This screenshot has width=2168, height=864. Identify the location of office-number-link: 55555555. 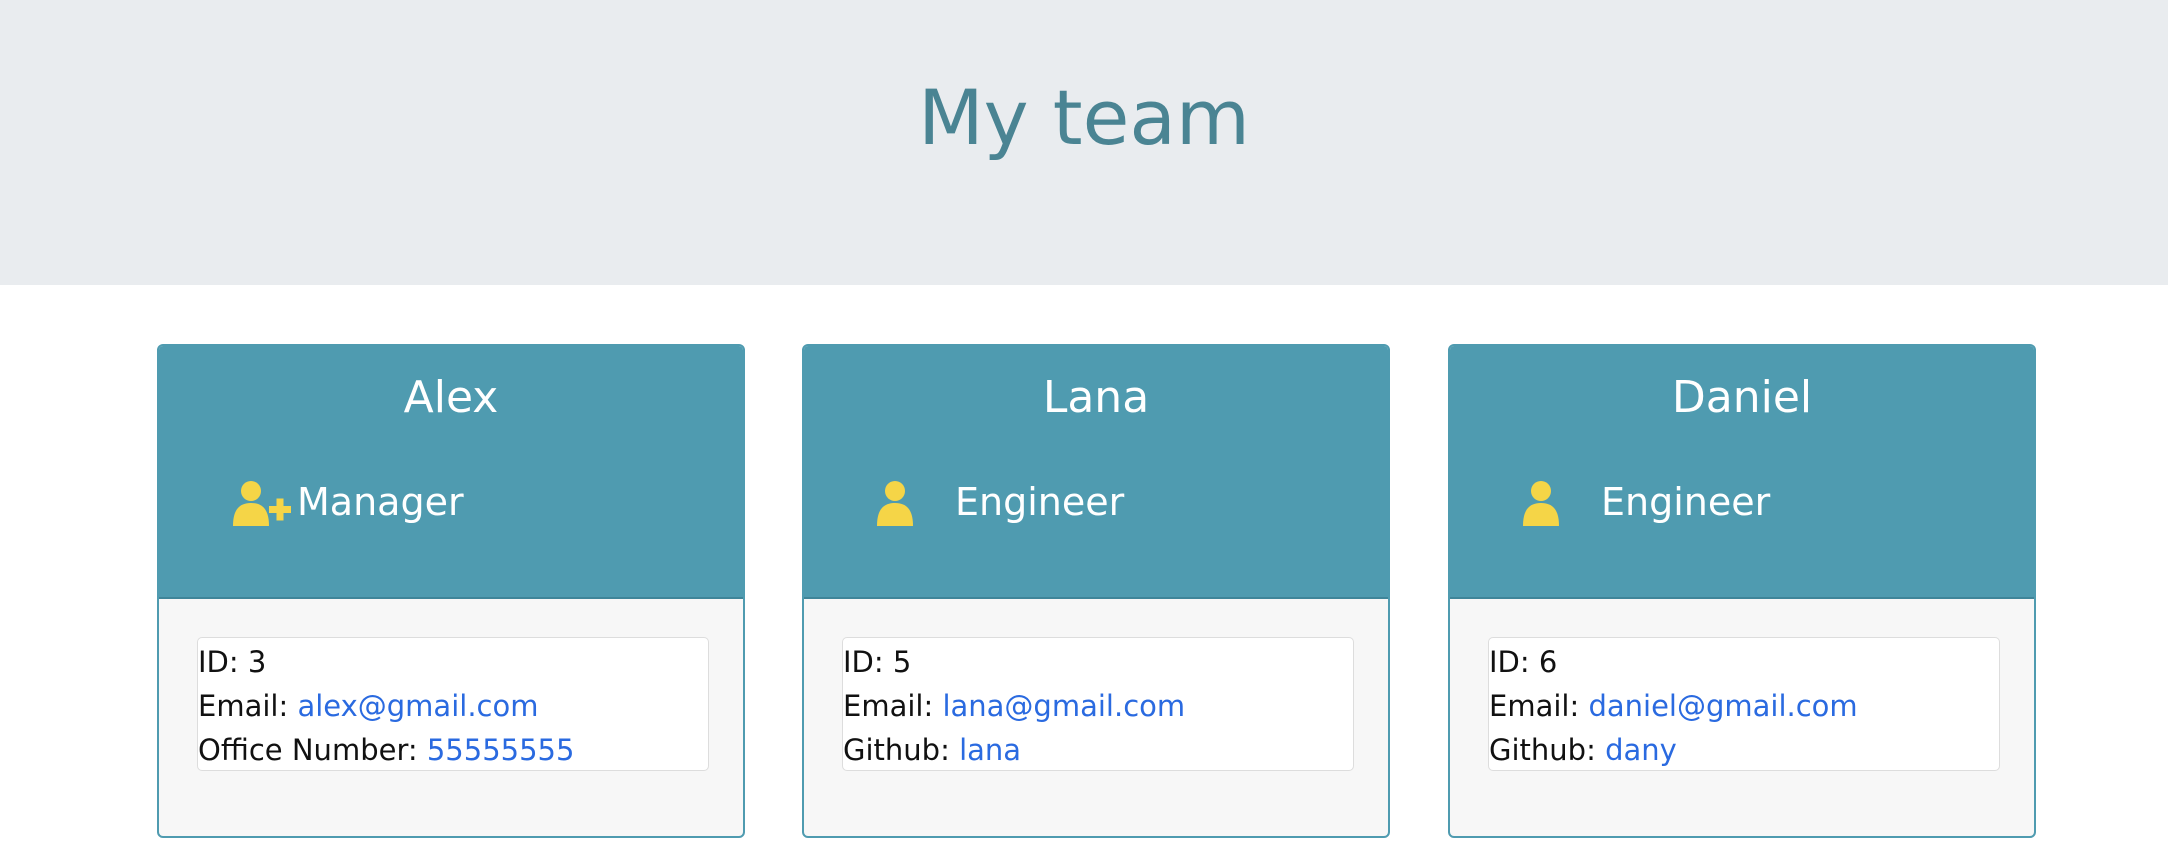
(501, 750).